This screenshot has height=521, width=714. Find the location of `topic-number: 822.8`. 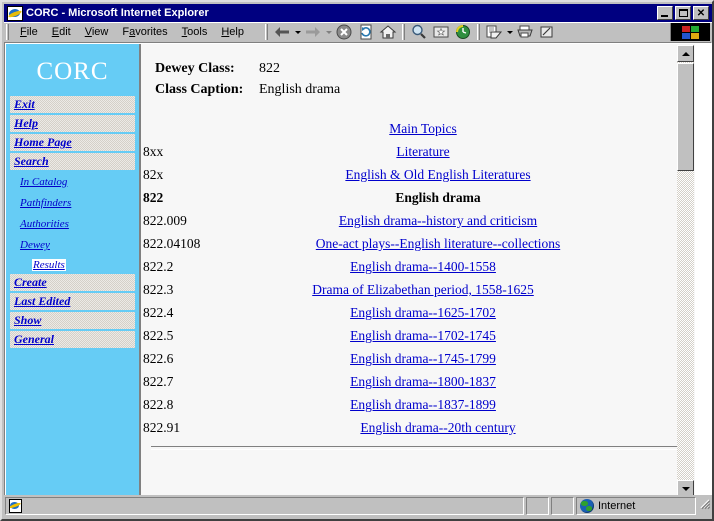

topic-number: 822.8 is located at coordinates (158, 404).